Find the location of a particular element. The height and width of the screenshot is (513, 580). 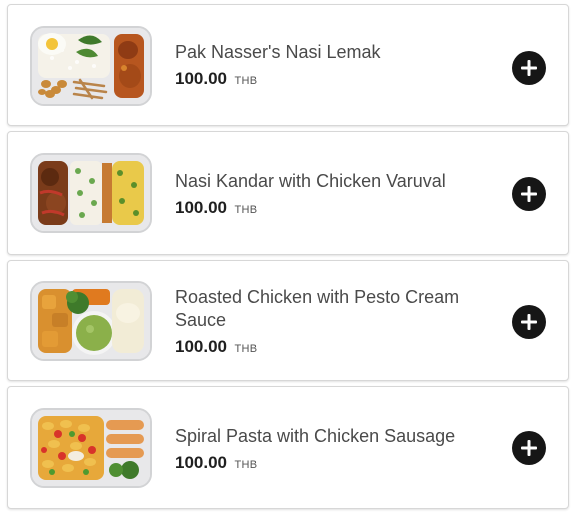

nasi-kandar-image is located at coordinates (91, 193).